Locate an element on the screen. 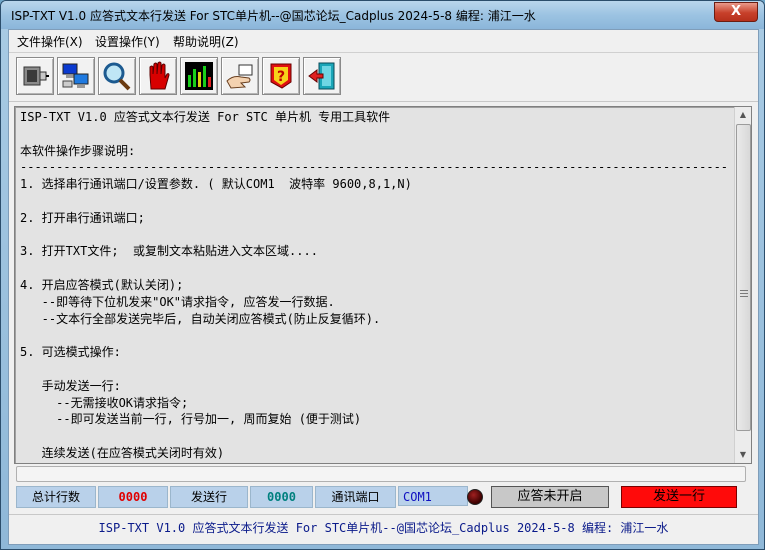 The height and width of the screenshot is (550, 765). scroll-grip-icon is located at coordinates (744, 293).